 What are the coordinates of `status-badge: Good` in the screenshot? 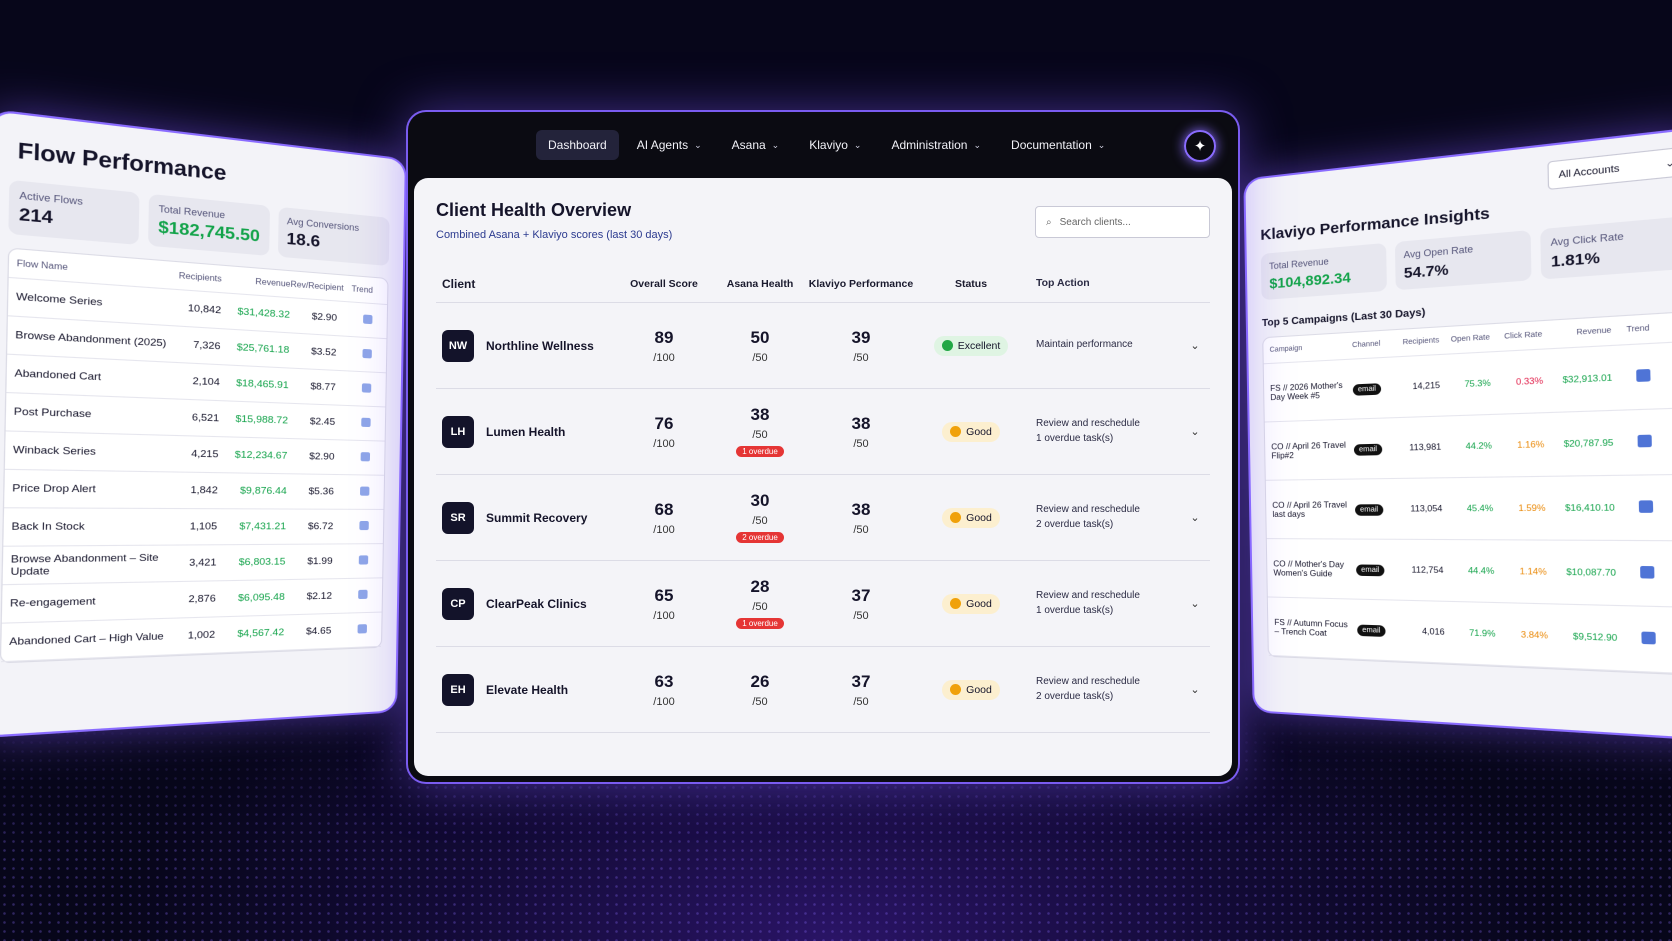 It's located at (971, 517).